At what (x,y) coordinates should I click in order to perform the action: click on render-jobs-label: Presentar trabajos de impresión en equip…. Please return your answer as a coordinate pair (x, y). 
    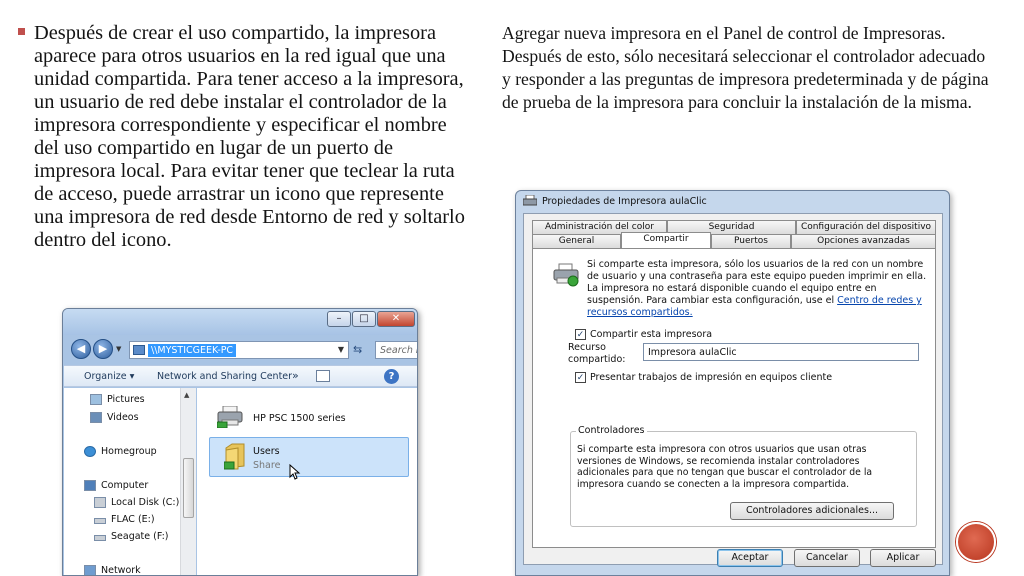
    Looking at the image, I should click on (711, 377).